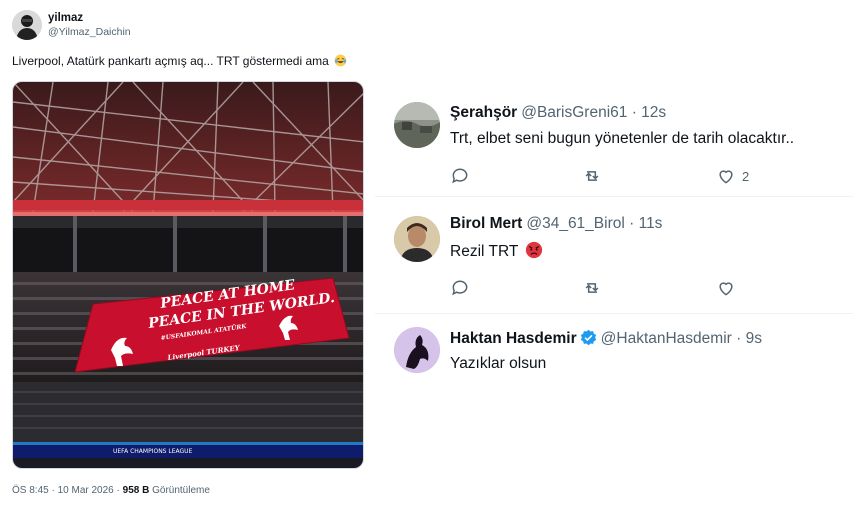 This screenshot has width=853, height=505. I want to click on angry-face-icon, so click(534, 250).